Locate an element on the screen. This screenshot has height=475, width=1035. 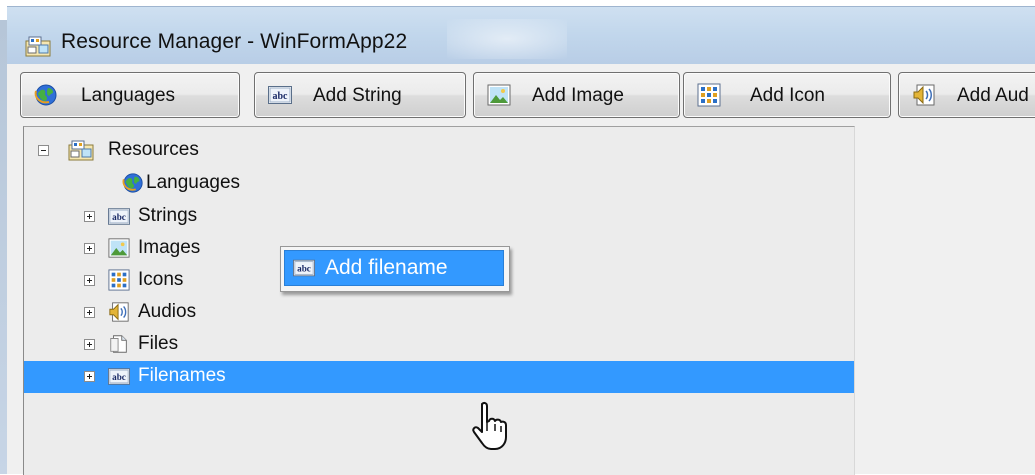
context-menu: Add filename is located at coordinates (395, 269).